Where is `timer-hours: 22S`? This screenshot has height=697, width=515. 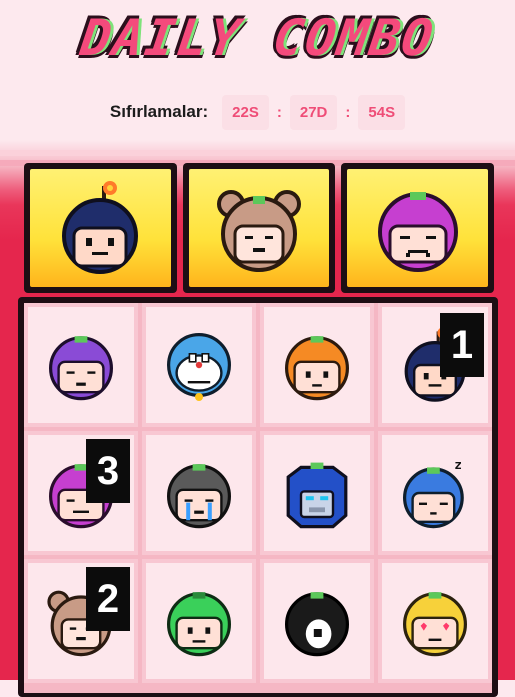 timer-hours: 22S is located at coordinates (245, 112).